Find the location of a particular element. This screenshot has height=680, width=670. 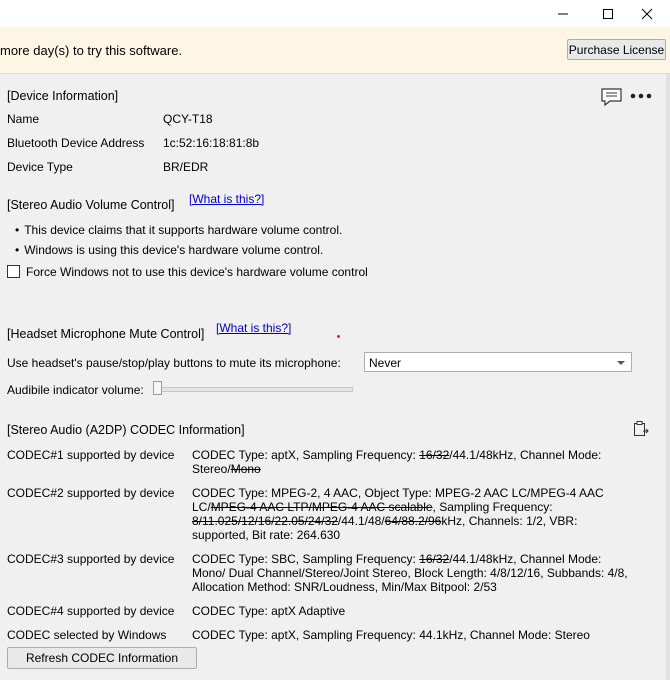

volume-what-is-this-link: [What is this?] is located at coordinates (226, 199).